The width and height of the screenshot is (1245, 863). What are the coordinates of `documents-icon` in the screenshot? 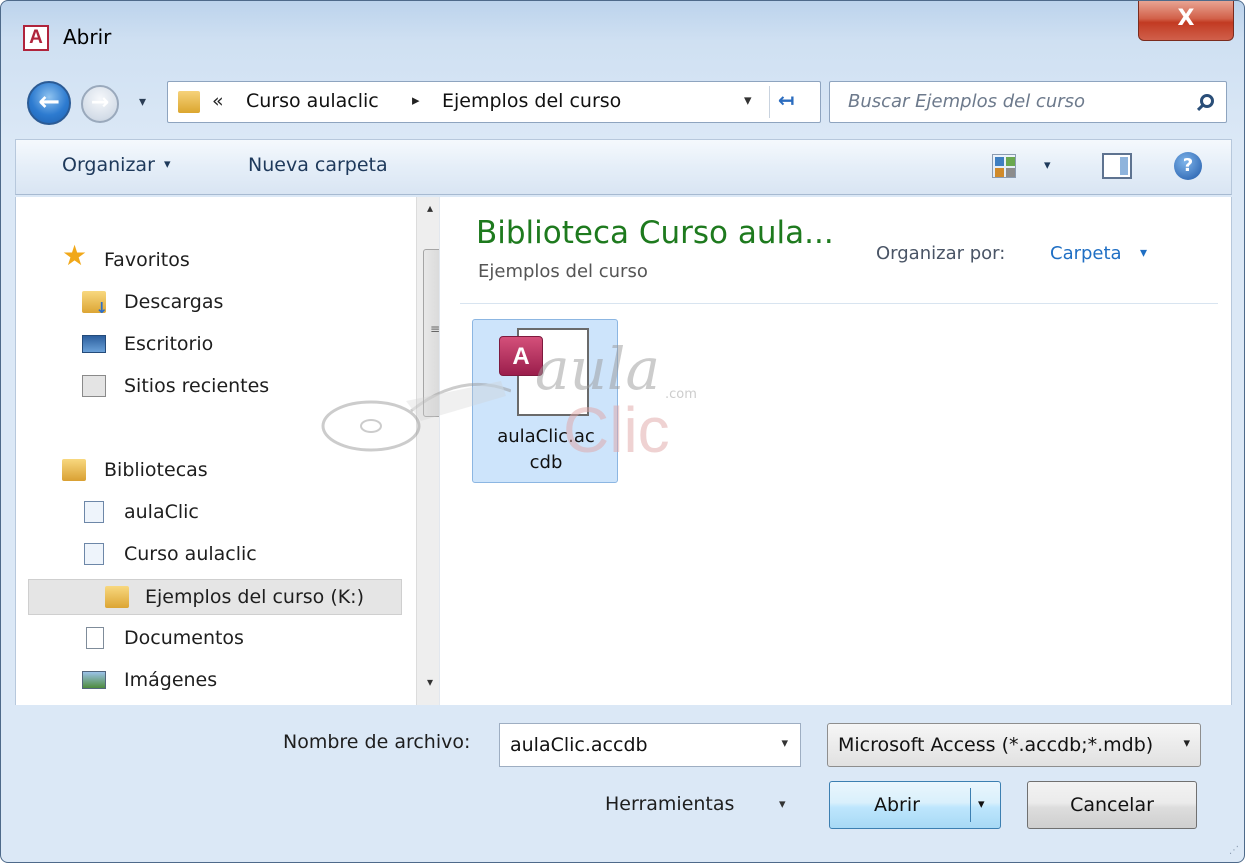 It's located at (95, 638).